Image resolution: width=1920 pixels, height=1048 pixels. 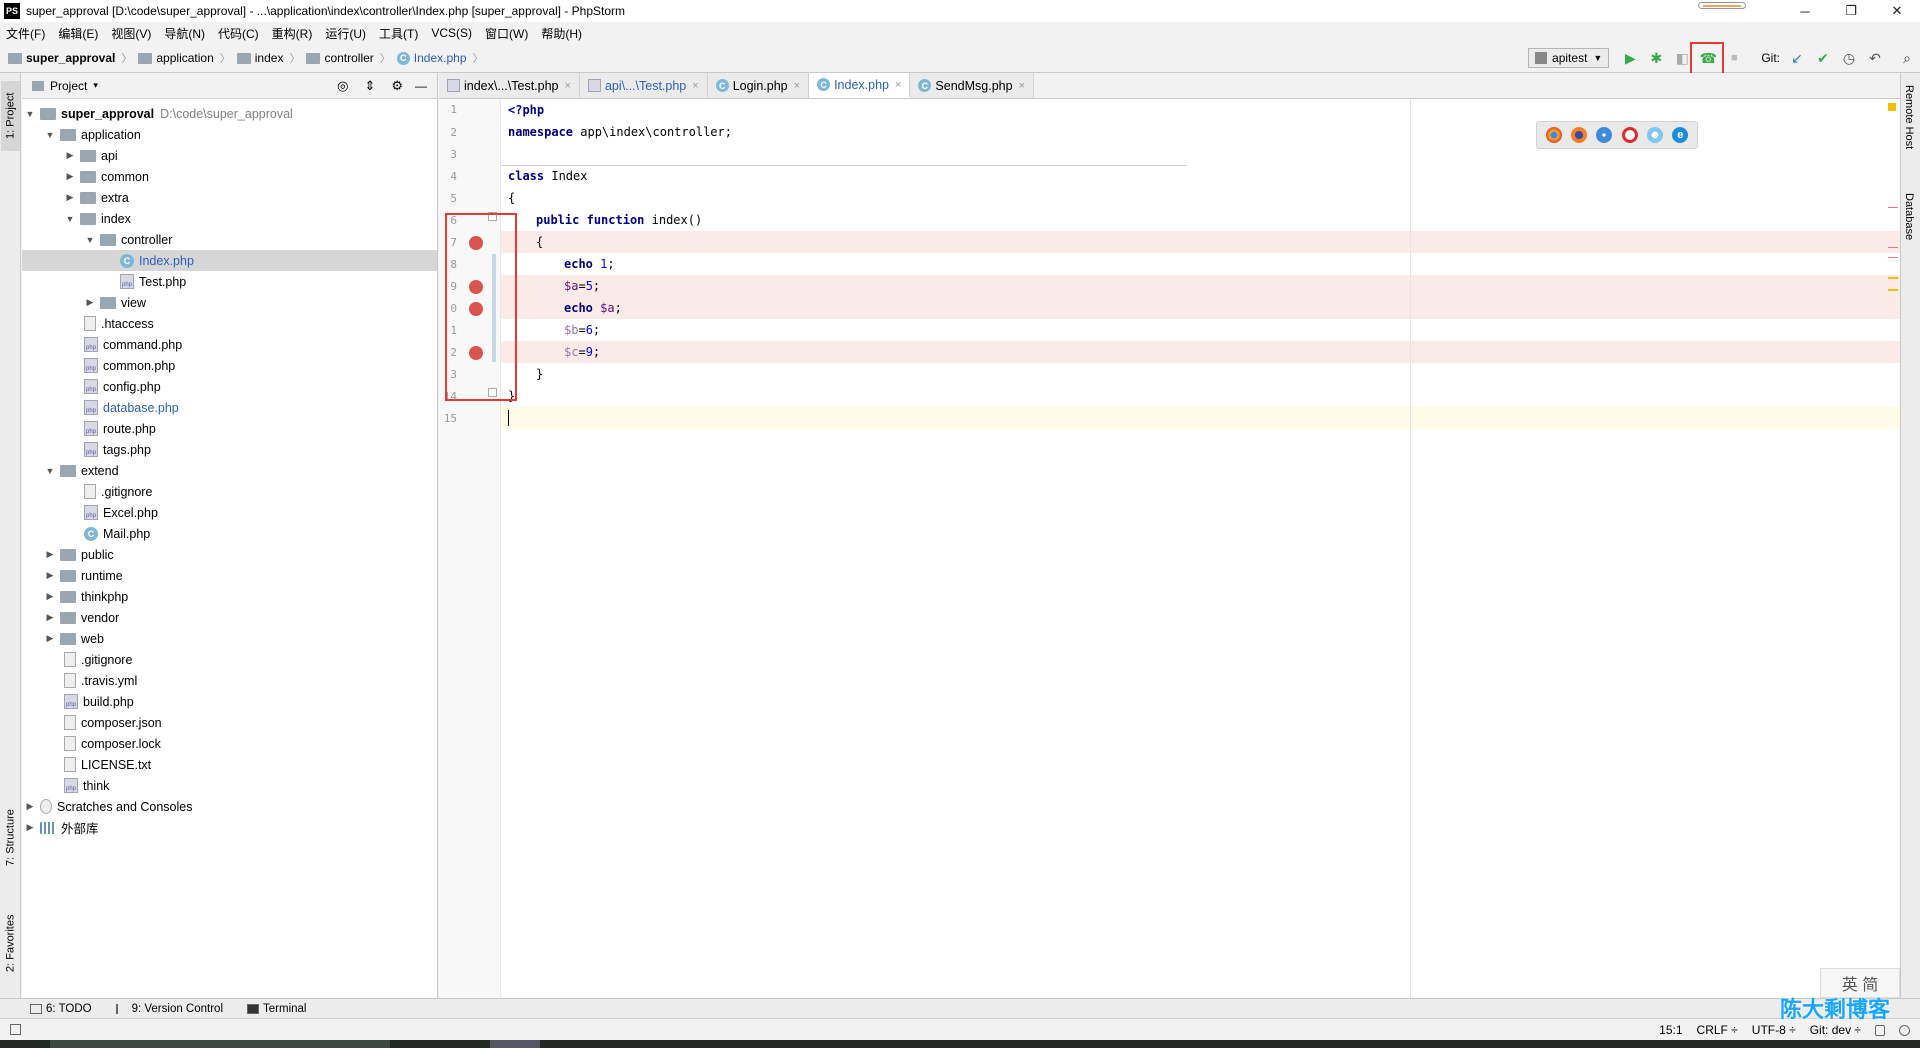 I want to click on tree-root: ▼ super_approval D:\code\super_approval, so click(x=229, y=113).